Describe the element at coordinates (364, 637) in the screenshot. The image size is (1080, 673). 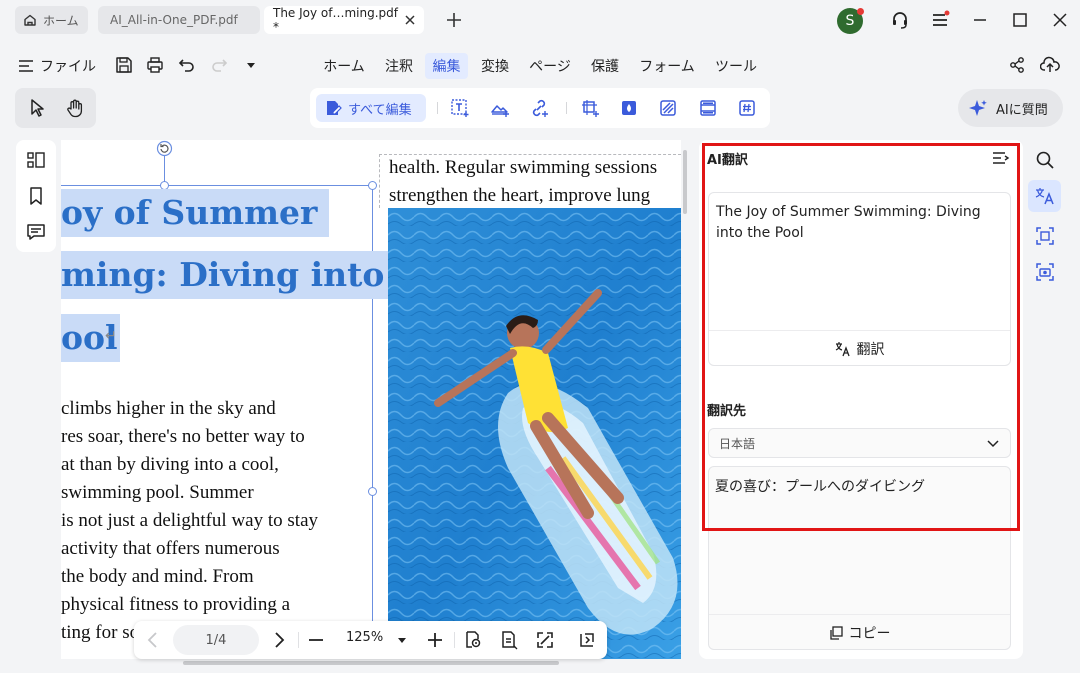
I see `zoom-level: 125%` at that location.